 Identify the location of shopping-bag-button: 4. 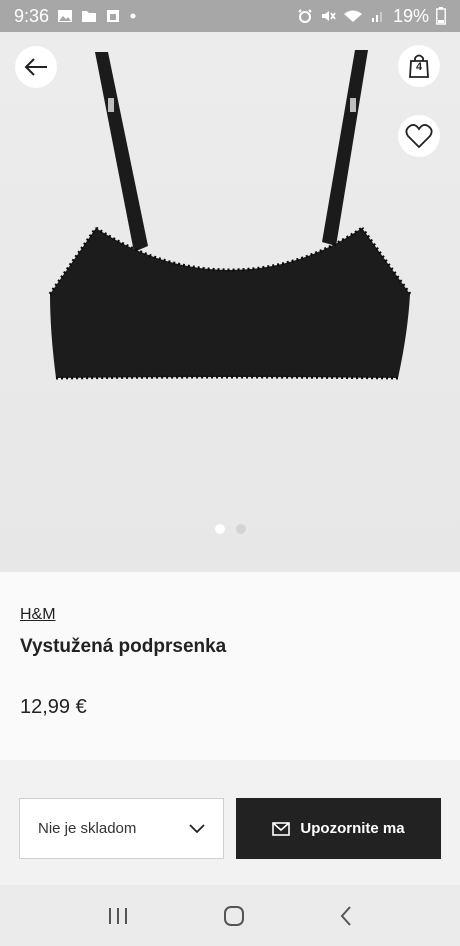
(419, 66).